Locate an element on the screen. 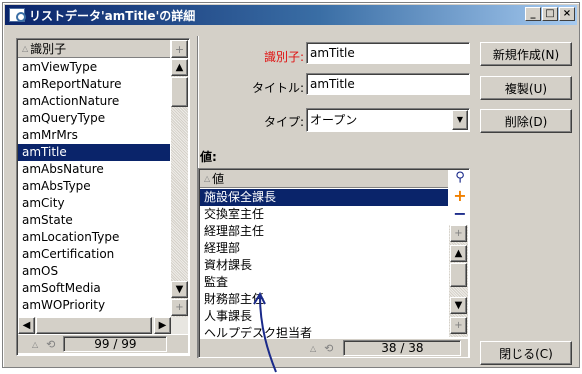 The image size is (582, 374). identifier-scrollbar: ▲ ▼ + is located at coordinates (179, 188).